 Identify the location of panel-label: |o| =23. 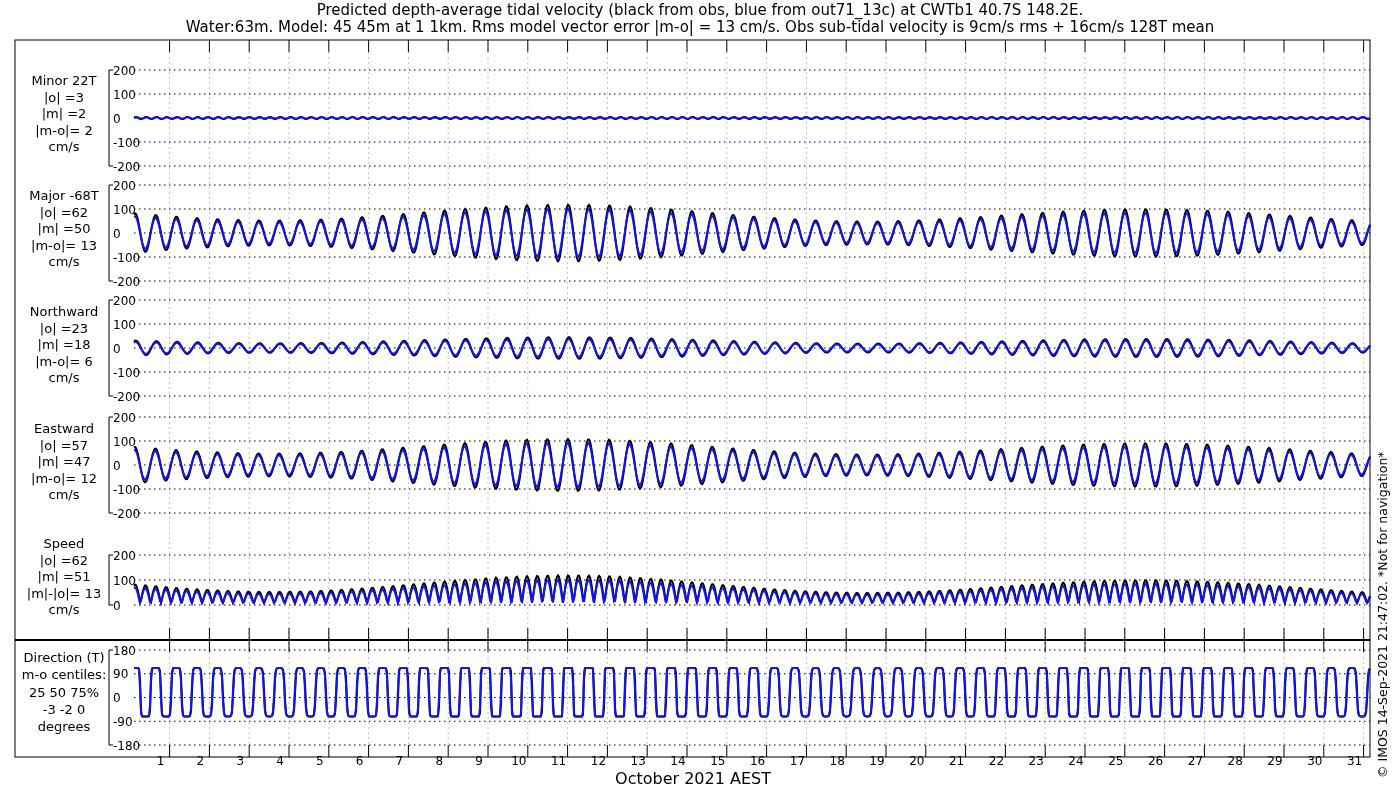
(64, 328).